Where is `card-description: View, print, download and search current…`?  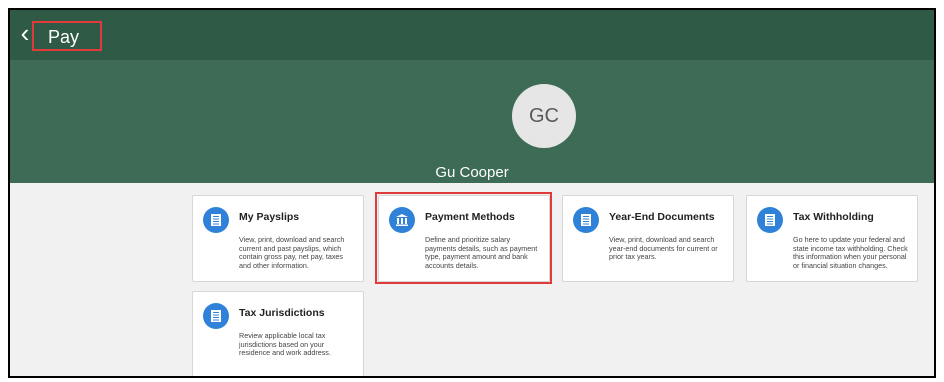 card-description: View, print, download and search current… is located at coordinates (292, 253).